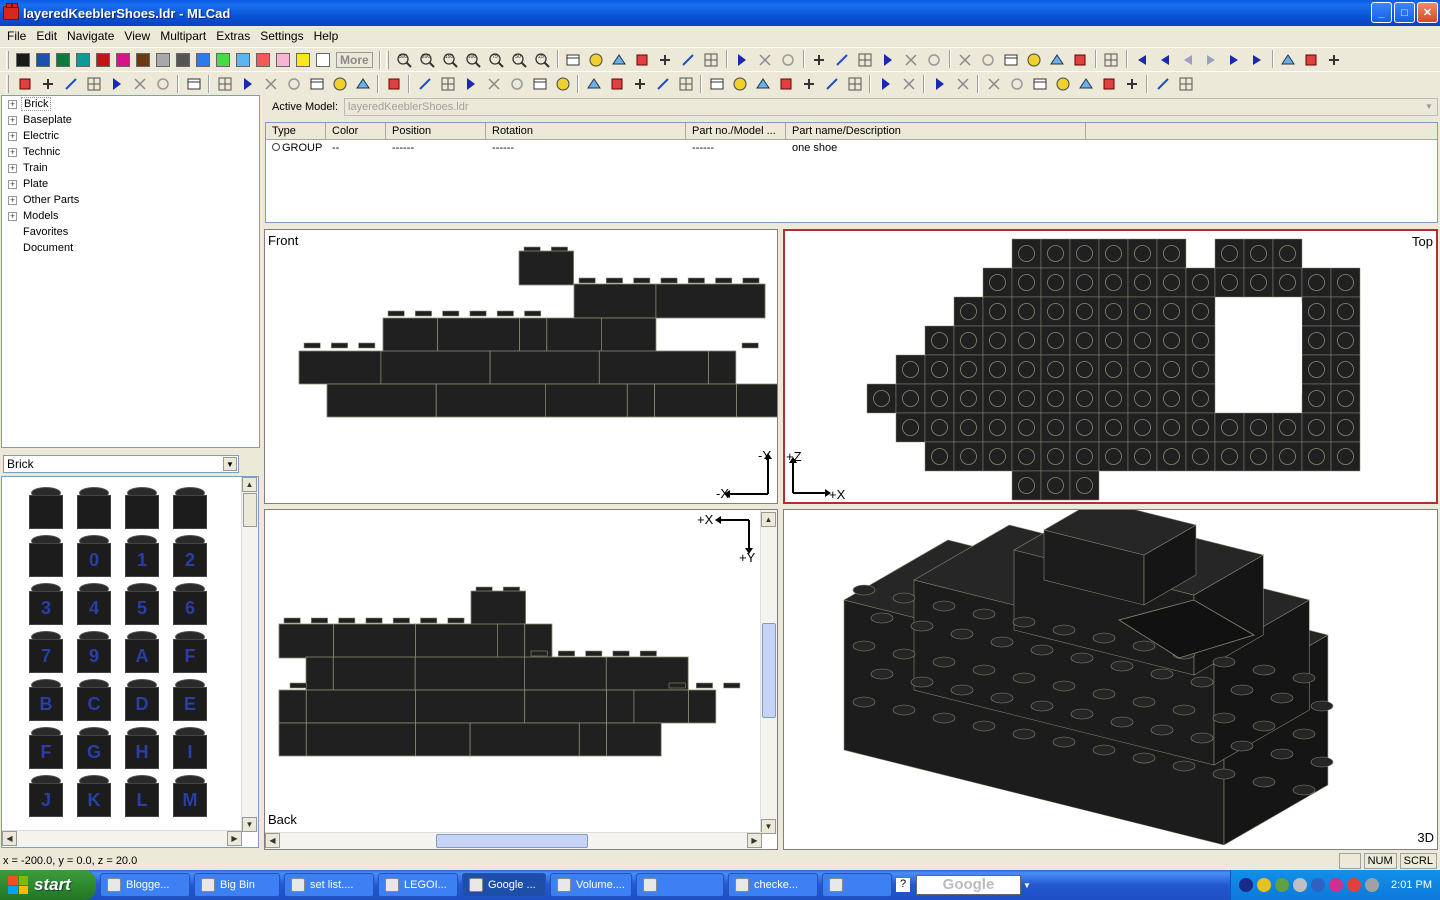 Image resolution: width=1440 pixels, height=900 pixels. I want to click on zoom-200-icon: 200, so click(427, 59).